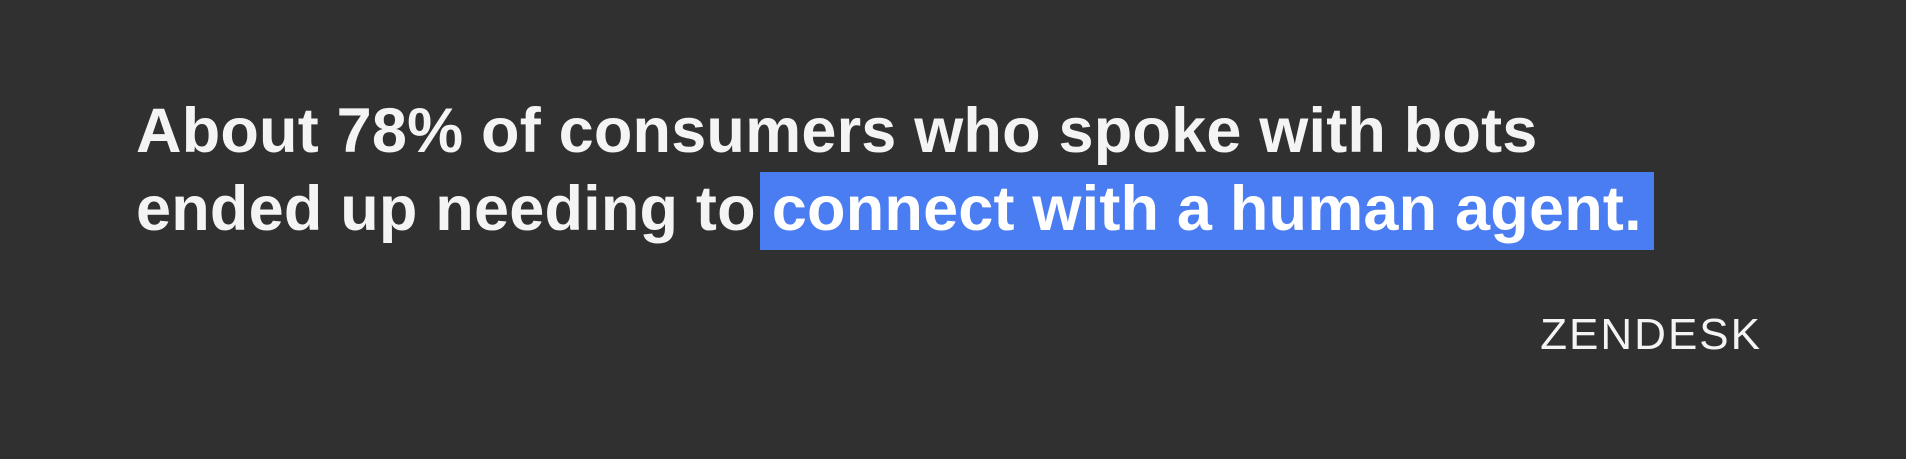 This screenshot has height=459, width=1906. What do you see at coordinates (446, 209) in the screenshot?
I see `quote-line-2-plain: ended up needing to` at bounding box center [446, 209].